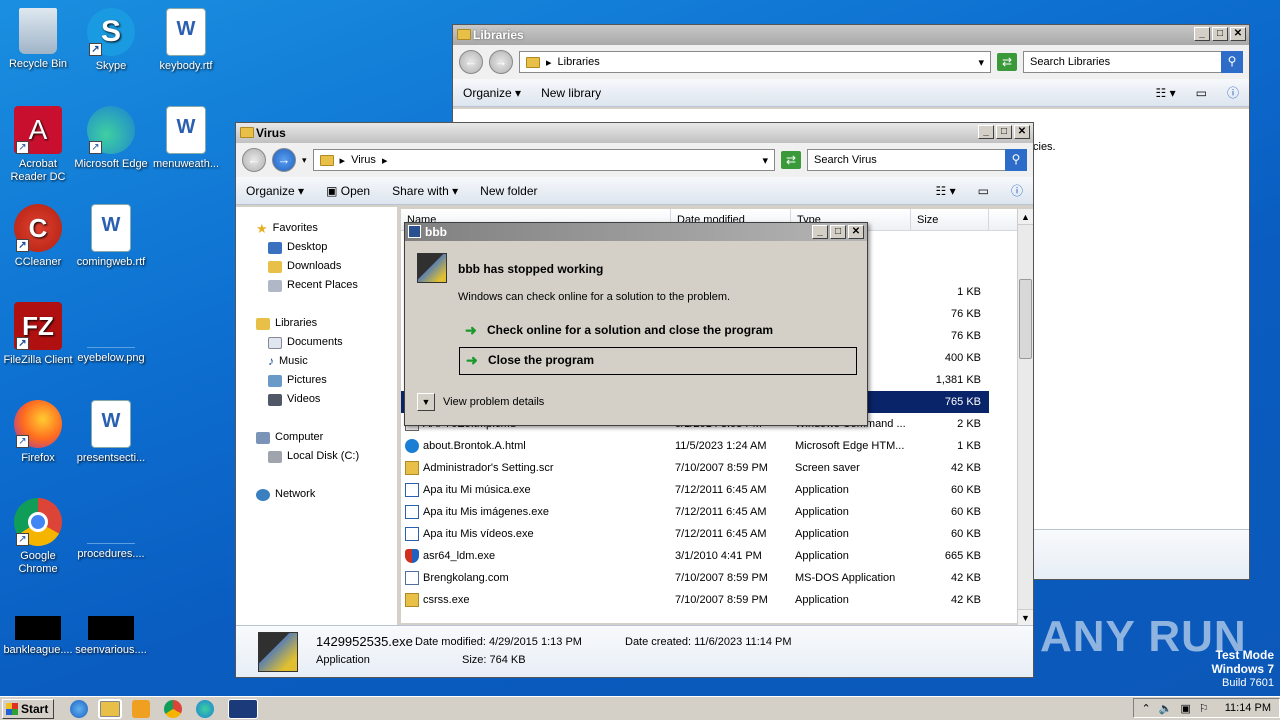 This screenshot has height=720, width=1280. Describe the element at coordinates (326, 380) in the screenshot. I see `sidebar-item-pictures: Pictures` at that location.